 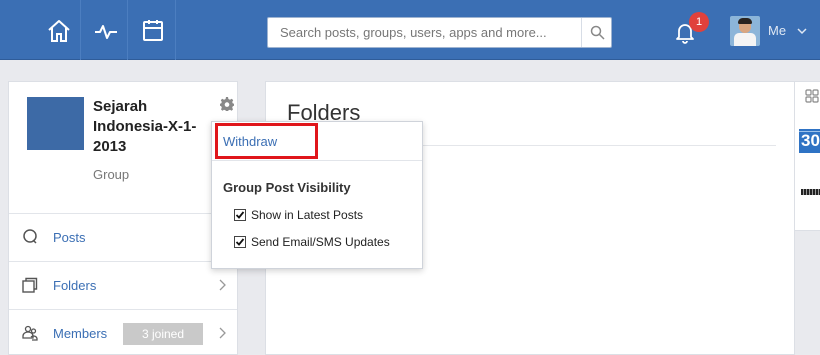 I want to click on group-name: Sejarah Indonesia-X-1-2013, so click(x=153, y=127).